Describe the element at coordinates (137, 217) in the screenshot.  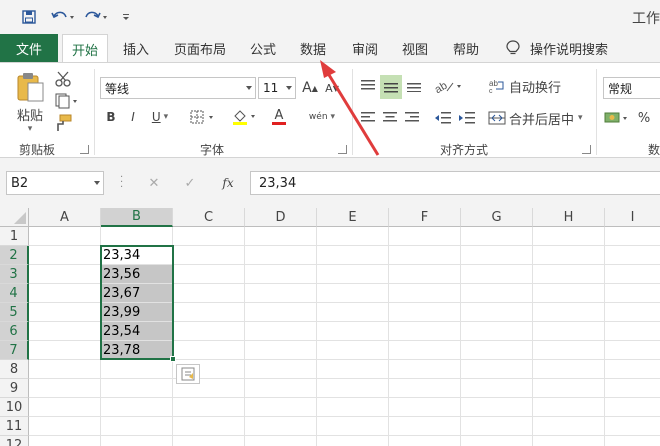
I see `column-header-b: B` at that location.